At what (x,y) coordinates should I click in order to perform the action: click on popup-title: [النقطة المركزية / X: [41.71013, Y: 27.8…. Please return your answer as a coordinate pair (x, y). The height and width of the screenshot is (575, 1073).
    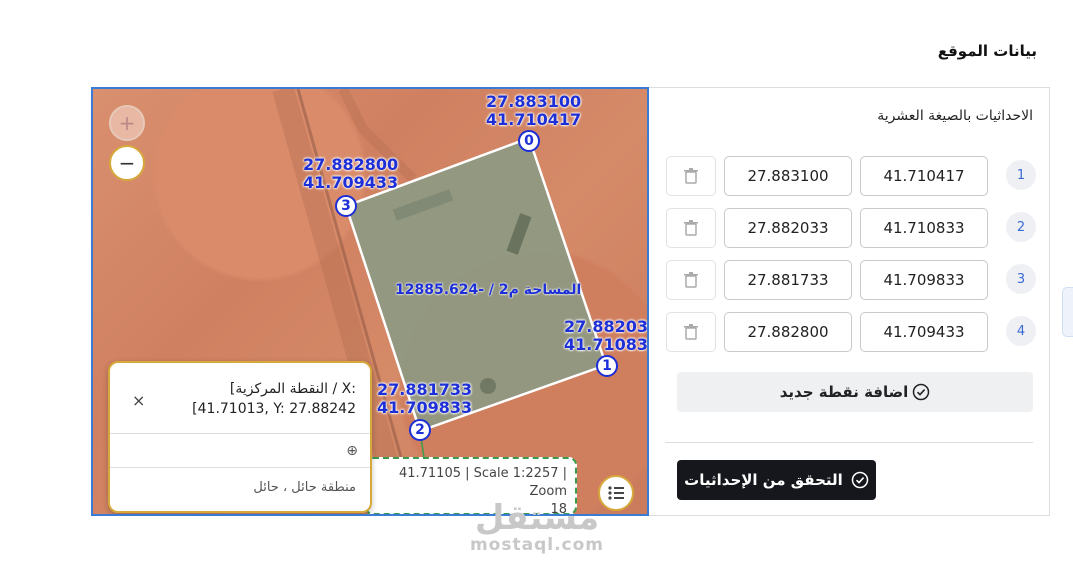
    Looking at the image, I should click on (274, 399).